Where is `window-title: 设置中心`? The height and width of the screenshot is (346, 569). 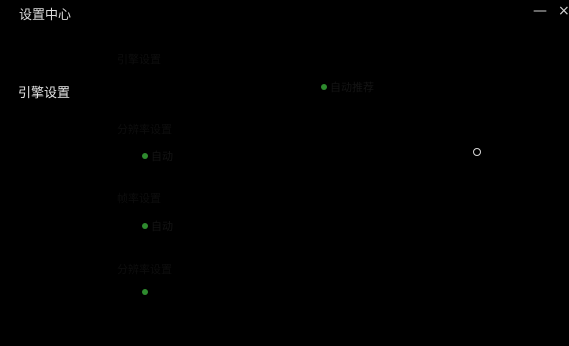
window-title: 设置中心 is located at coordinates (45, 15).